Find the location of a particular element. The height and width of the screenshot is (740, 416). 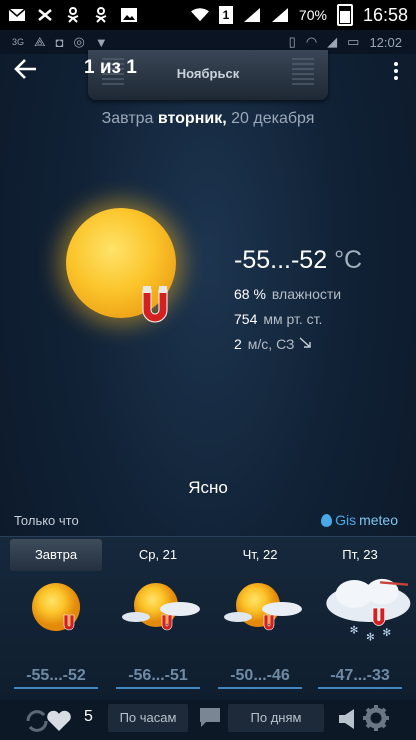

network-label: 3G is located at coordinates (18, 42).